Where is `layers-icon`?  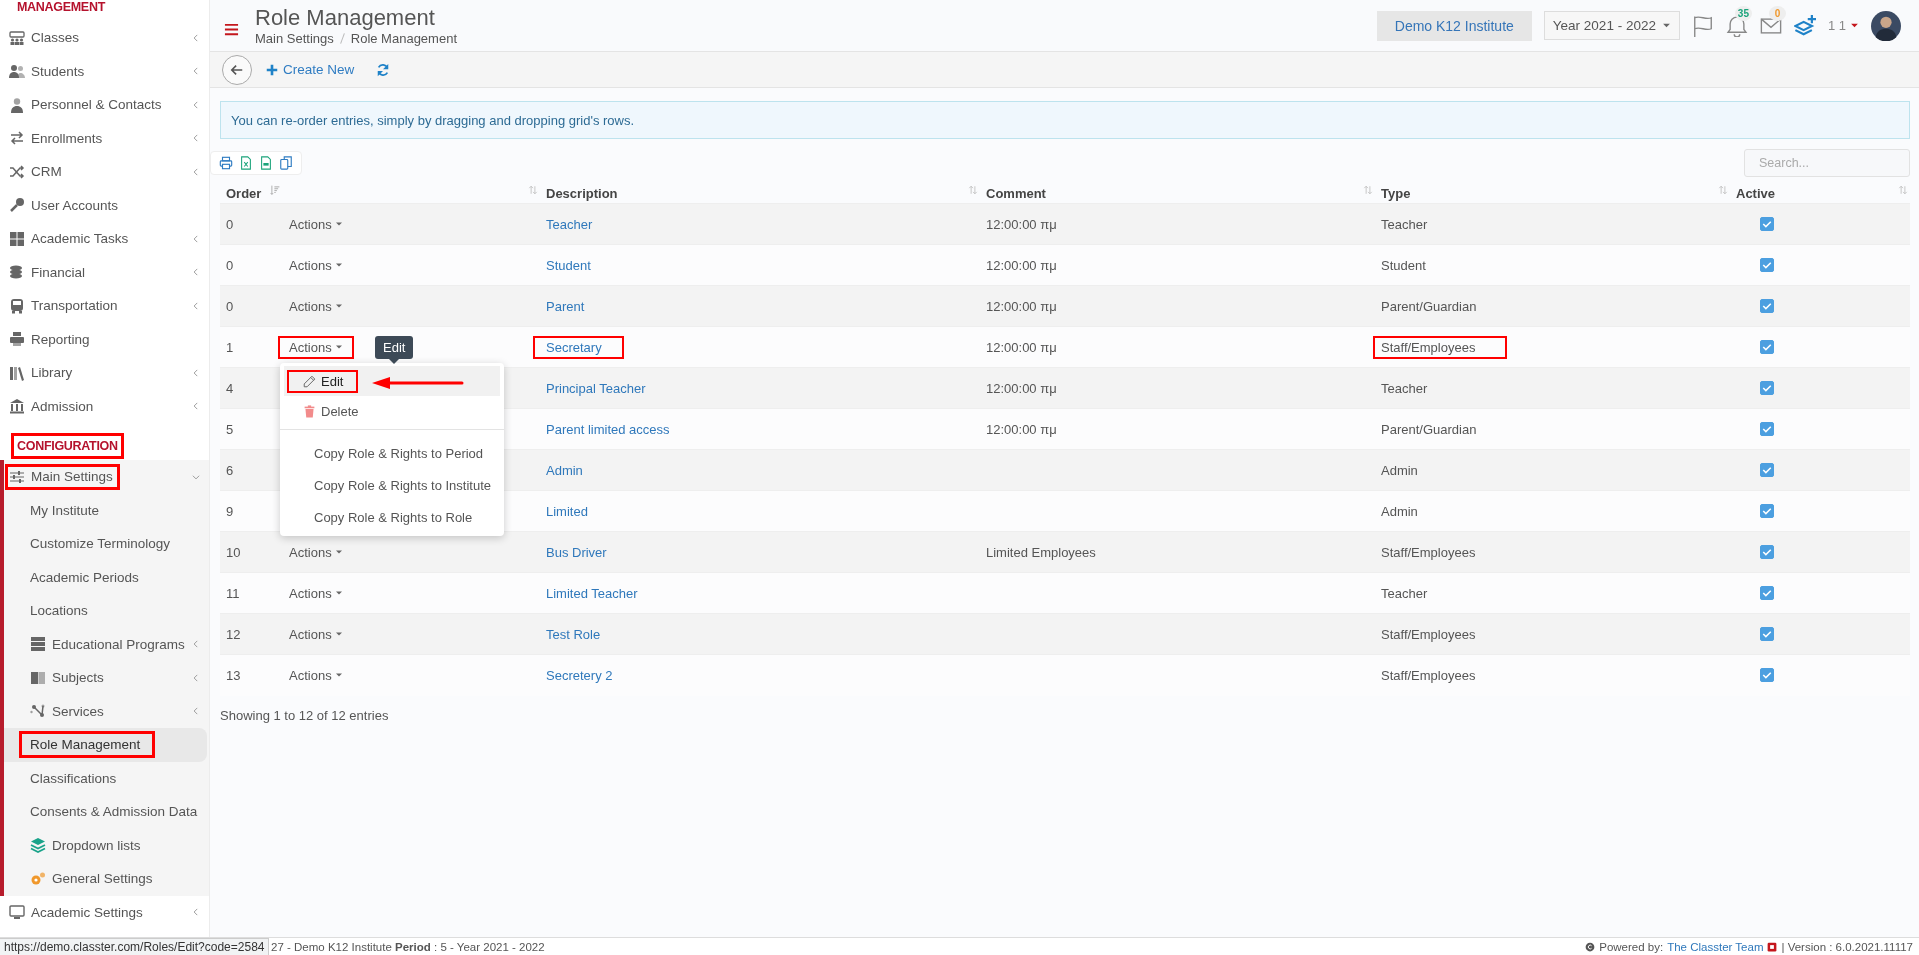 layers-icon is located at coordinates (38, 845).